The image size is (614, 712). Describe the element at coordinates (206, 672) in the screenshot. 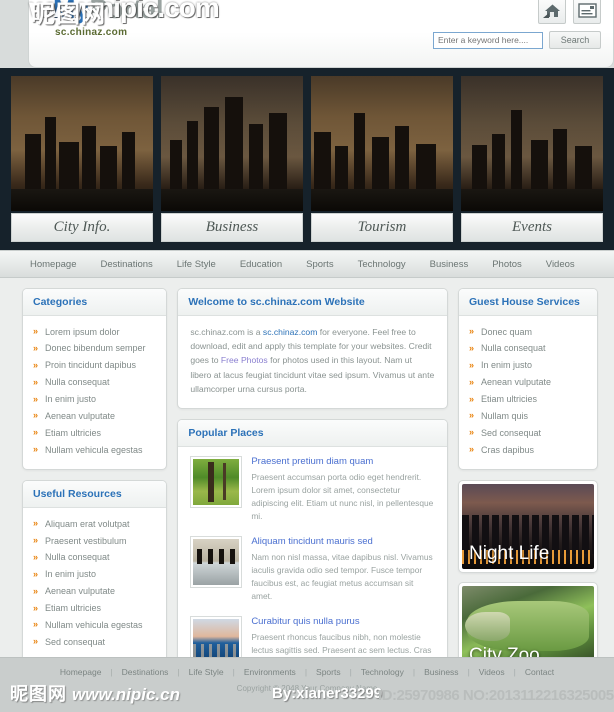

I see `footer-item-life-style: Life Style` at that location.